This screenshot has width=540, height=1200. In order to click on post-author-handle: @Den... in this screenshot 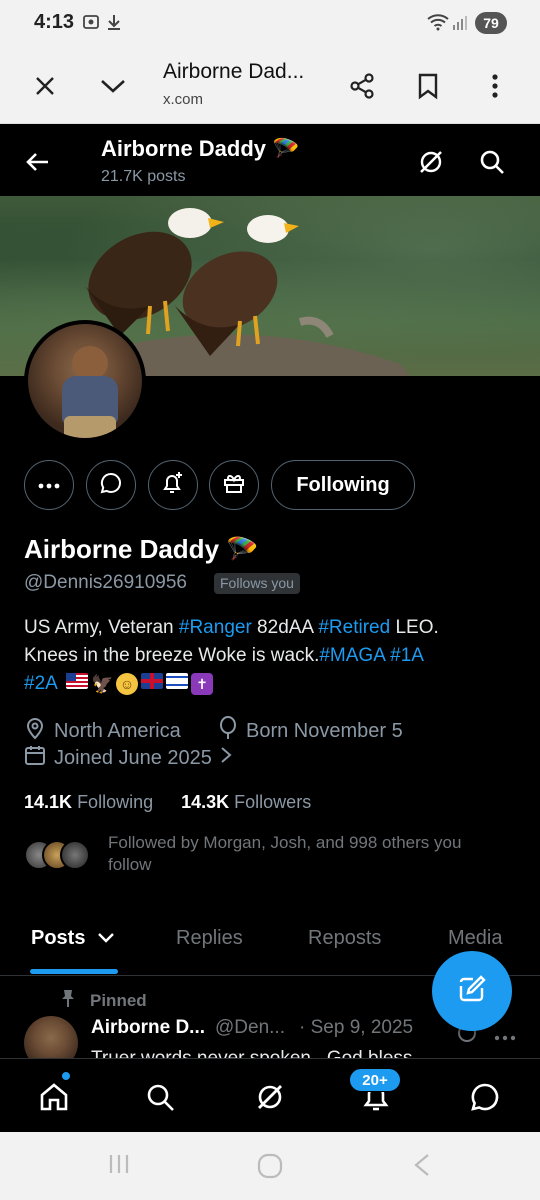, I will do `click(250, 1028)`.